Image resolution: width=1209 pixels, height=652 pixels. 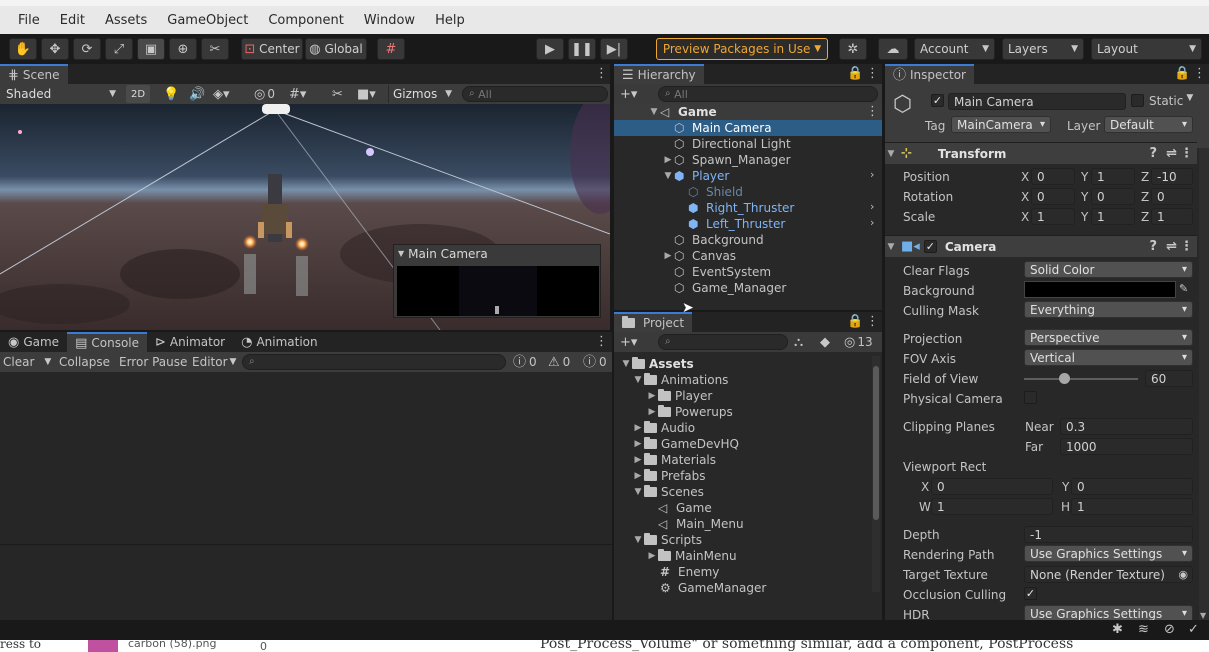 I want to click on gizmos-dropdown: Gizmos ▼, so click(x=422, y=94).